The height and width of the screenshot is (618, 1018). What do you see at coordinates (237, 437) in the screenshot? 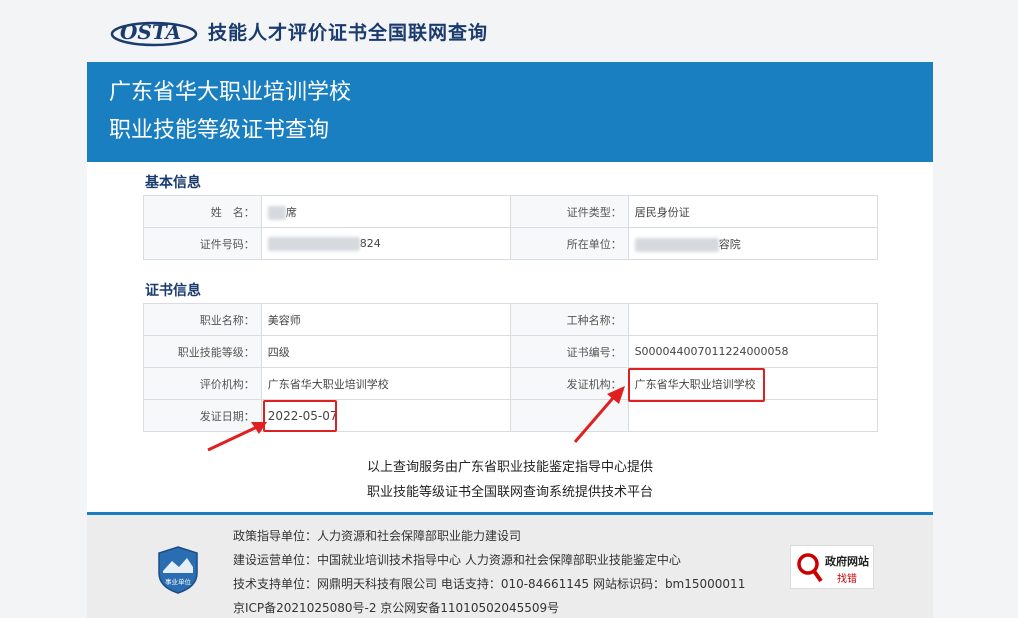
I see `date-arrow-icon` at bounding box center [237, 437].